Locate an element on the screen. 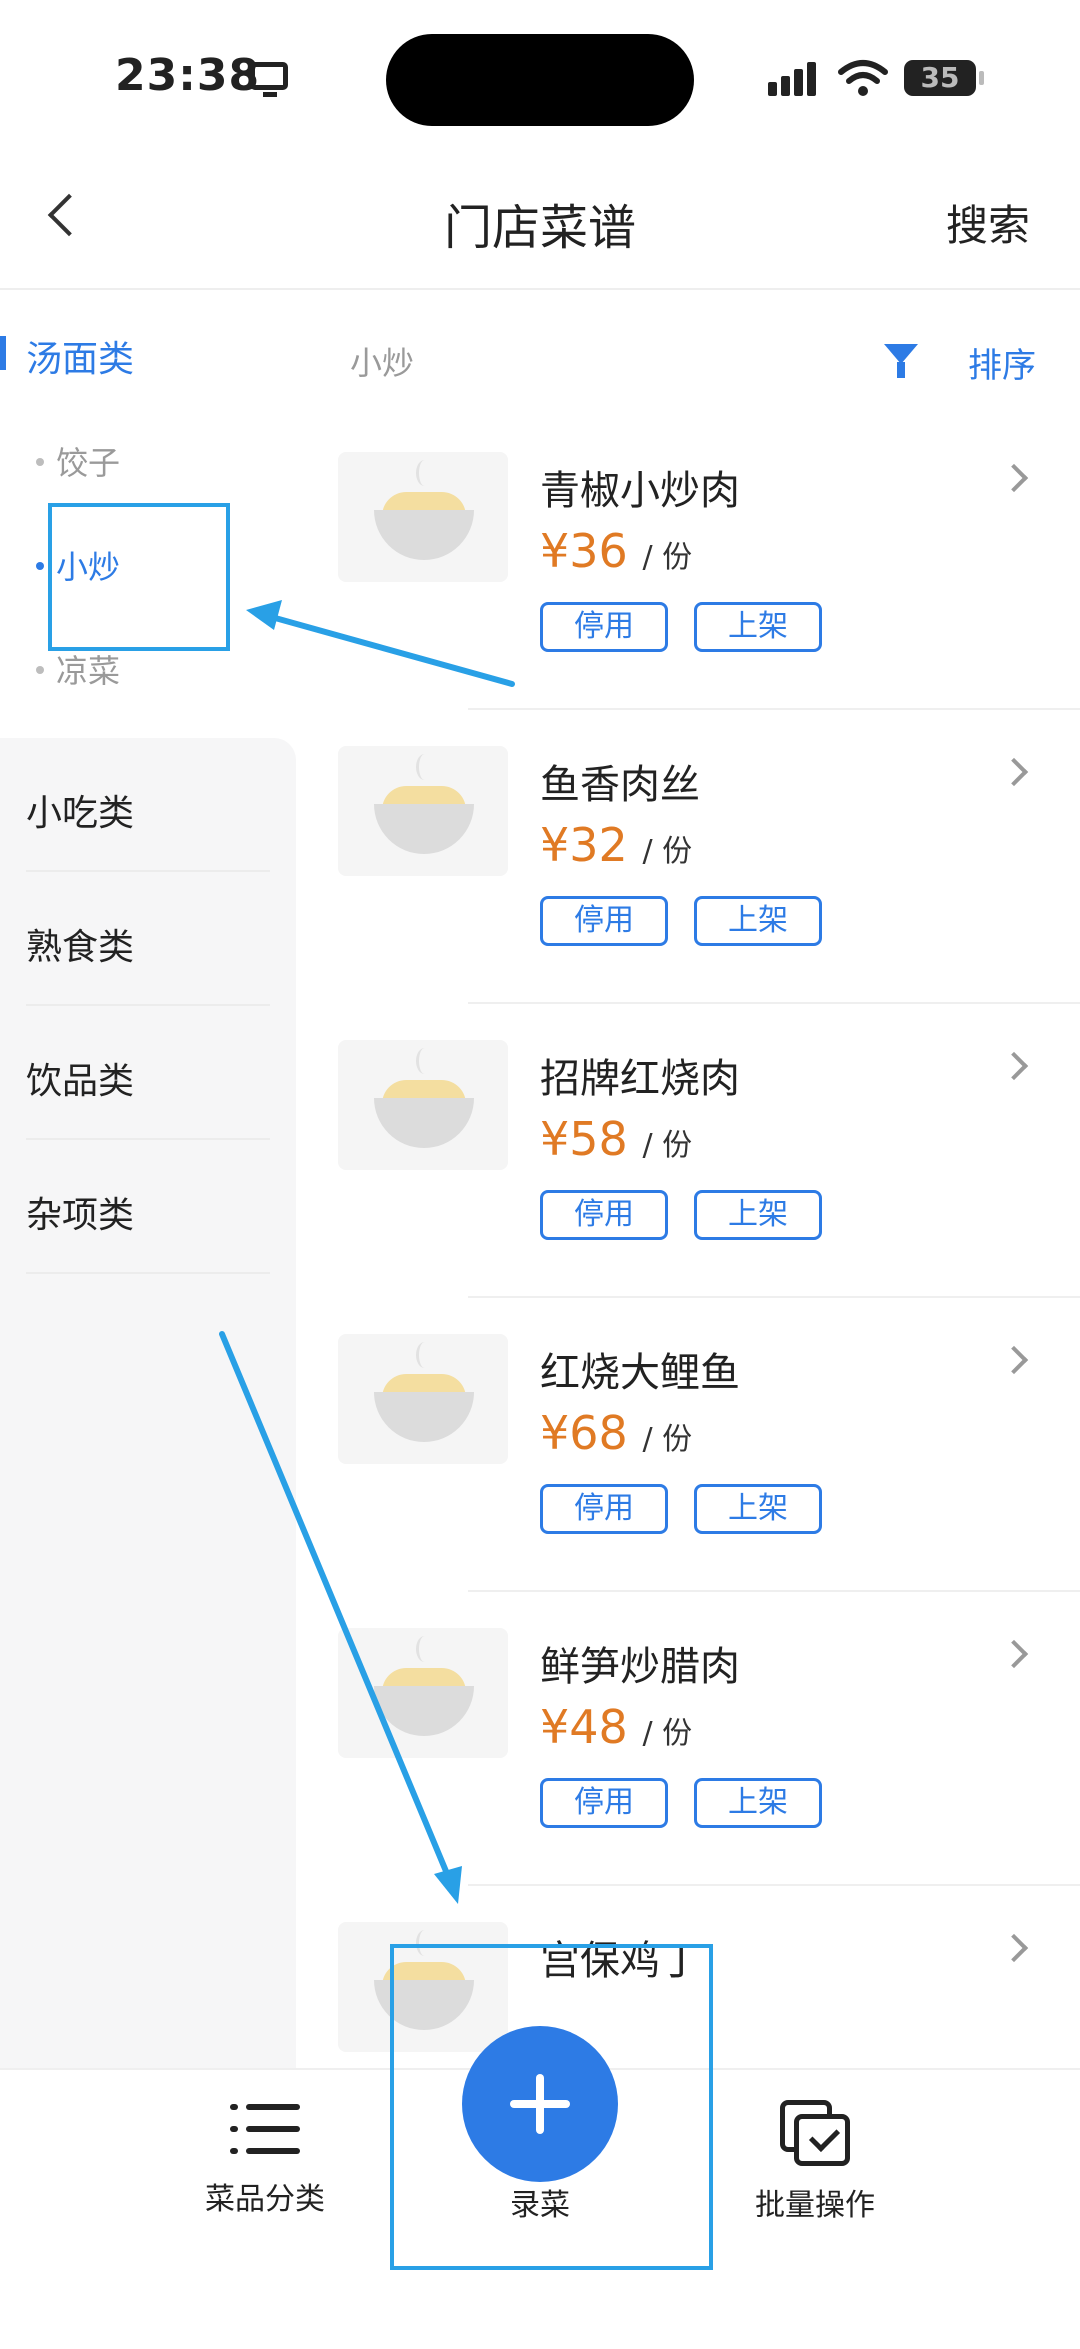 Image resolution: width=1080 pixels, height=2349 pixels. dish-row: 青椒小炒肉 ¥36 / 份 停用 上架 is located at coordinates (688, 563).